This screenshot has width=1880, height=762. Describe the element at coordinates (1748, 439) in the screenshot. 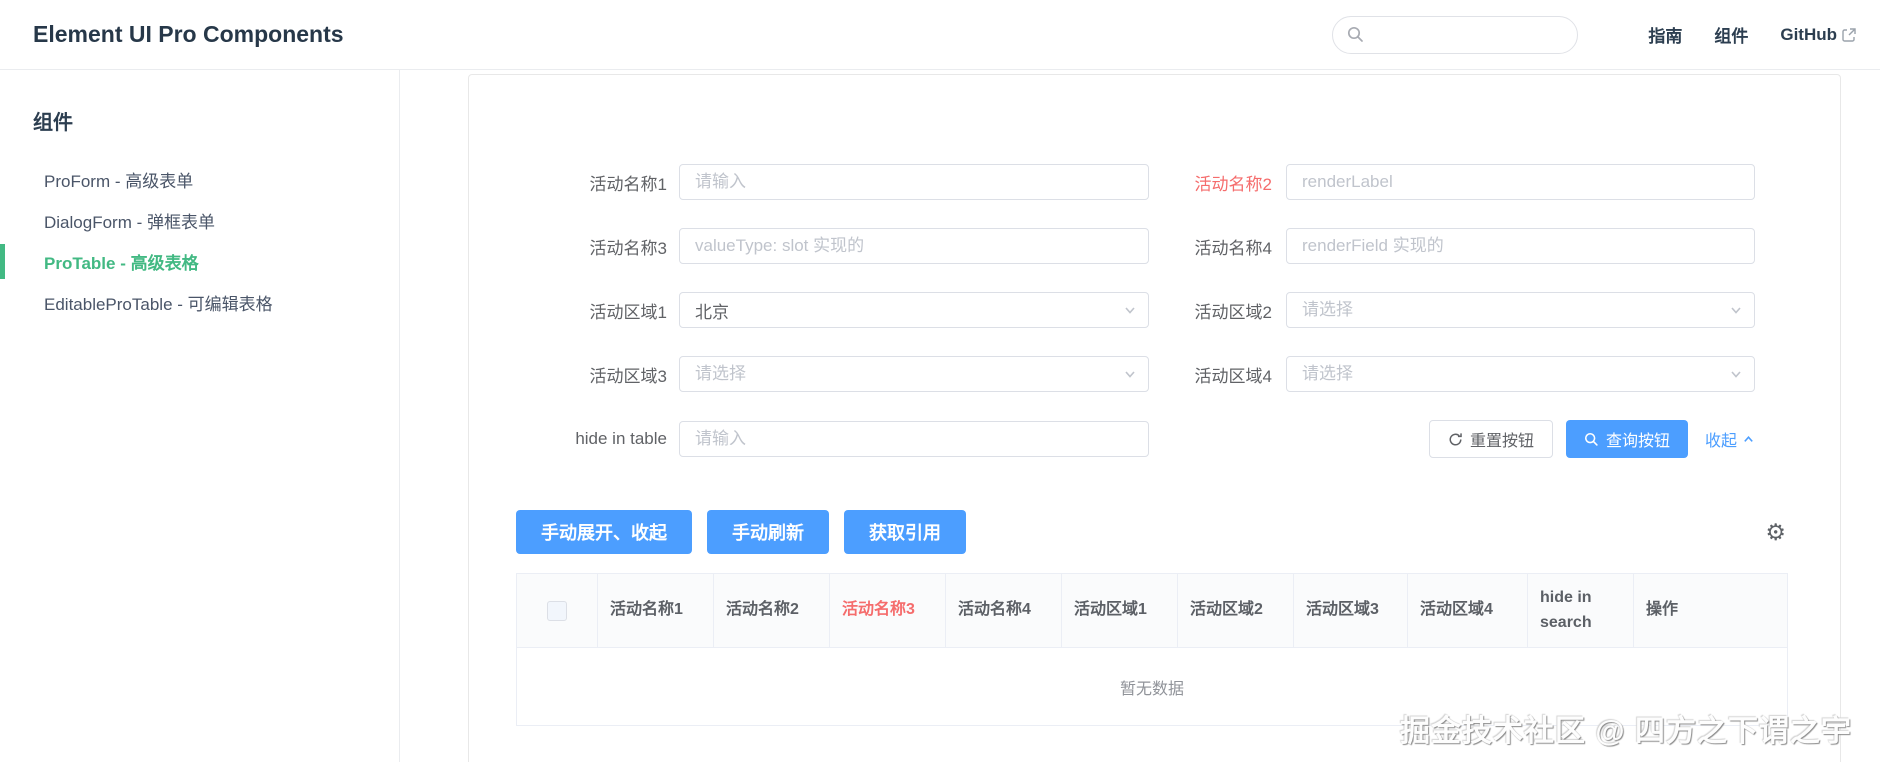

I see `chevron-up-icon` at that location.